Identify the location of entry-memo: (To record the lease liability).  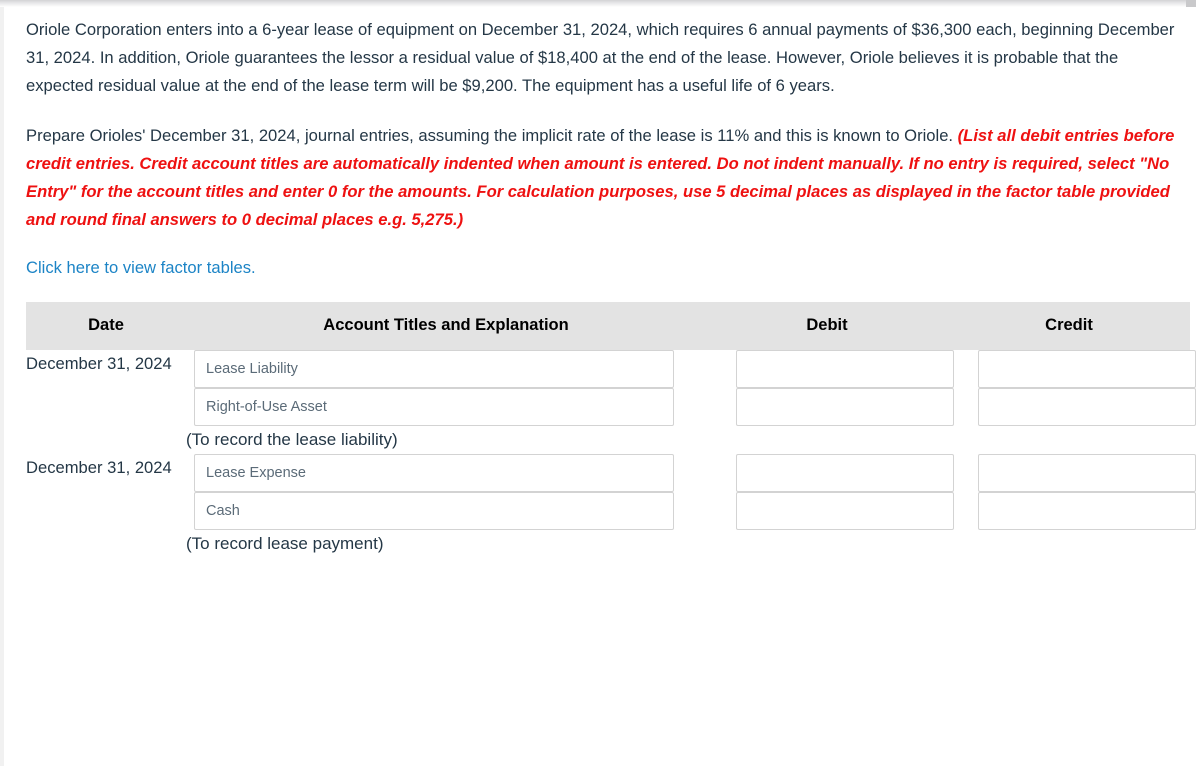
(446, 440).